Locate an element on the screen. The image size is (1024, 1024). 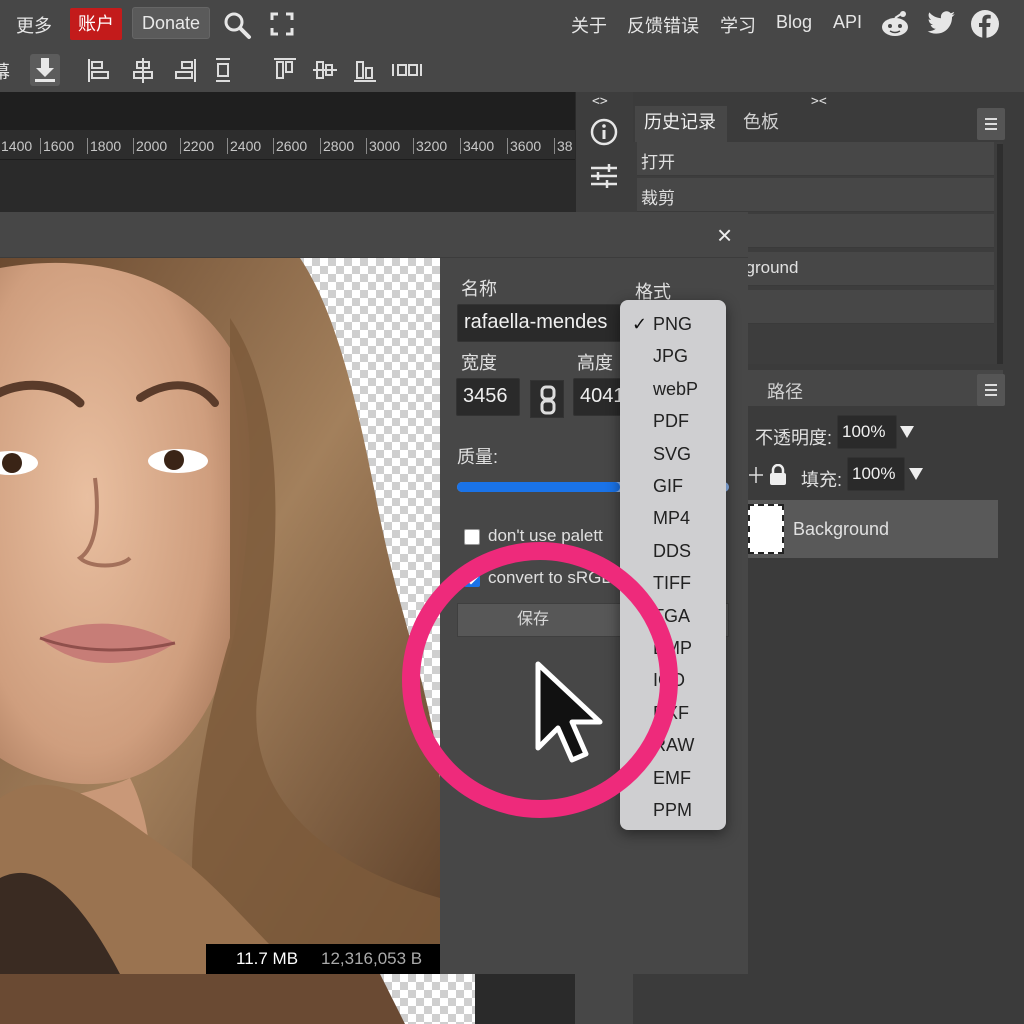
format-option-pdf: PDF is located at coordinates (673, 421).